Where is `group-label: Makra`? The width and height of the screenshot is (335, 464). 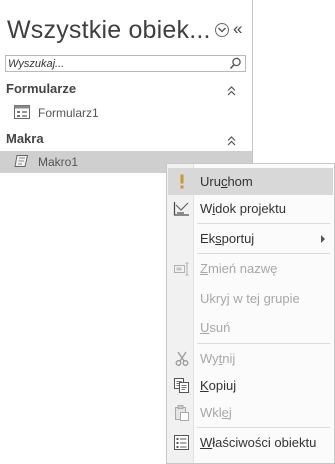
group-label: Makra is located at coordinates (25, 138).